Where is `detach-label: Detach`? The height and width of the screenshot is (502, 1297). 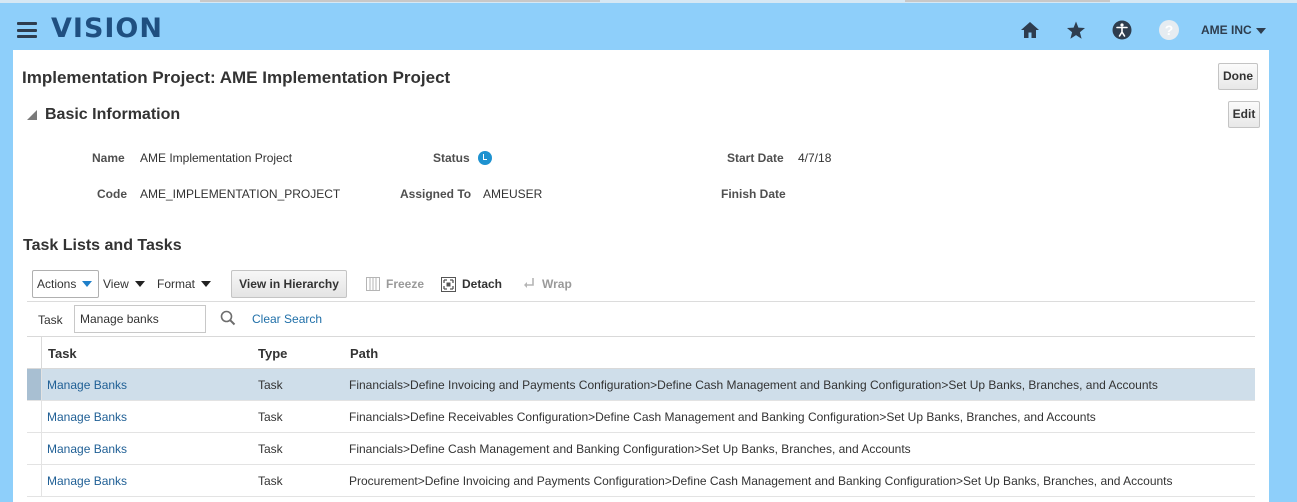
detach-label: Detach is located at coordinates (482, 284).